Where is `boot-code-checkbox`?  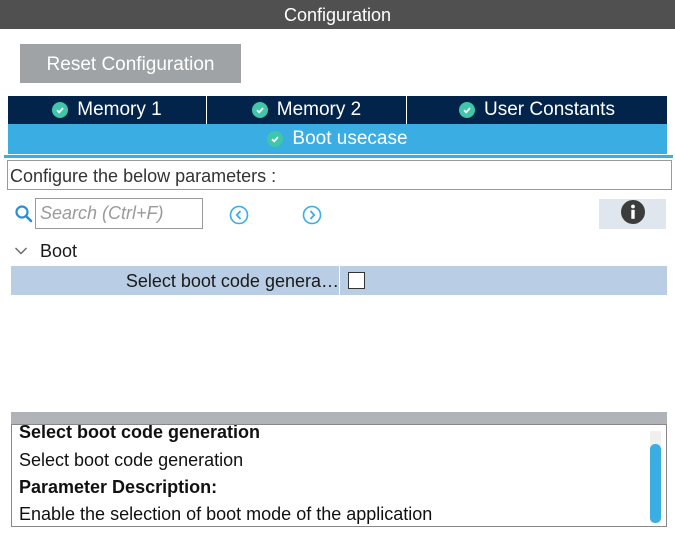
boot-code-checkbox is located at coordinates (356, 280).